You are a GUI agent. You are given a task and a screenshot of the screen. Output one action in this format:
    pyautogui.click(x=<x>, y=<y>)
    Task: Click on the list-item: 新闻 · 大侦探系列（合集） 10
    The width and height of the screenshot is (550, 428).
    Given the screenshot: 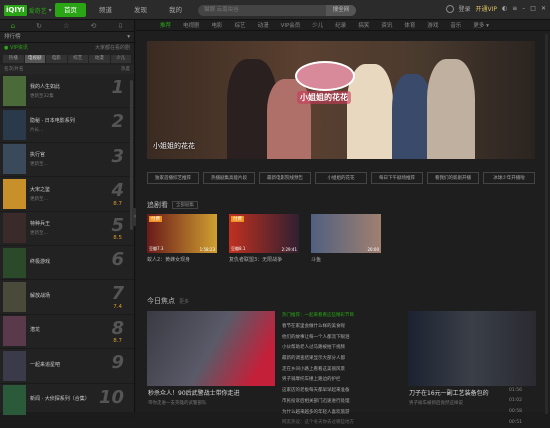 What is the action you would take?
    pyautogui.click(x=67, y=401)
    